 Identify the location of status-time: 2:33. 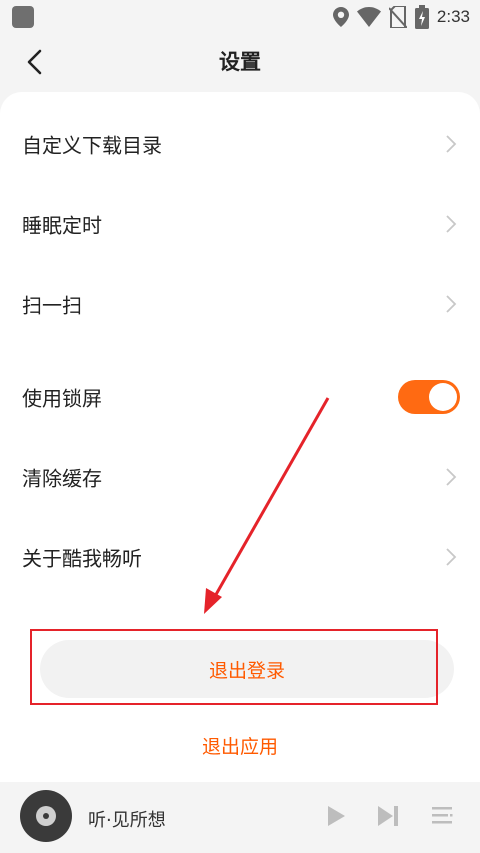
(453, 16).